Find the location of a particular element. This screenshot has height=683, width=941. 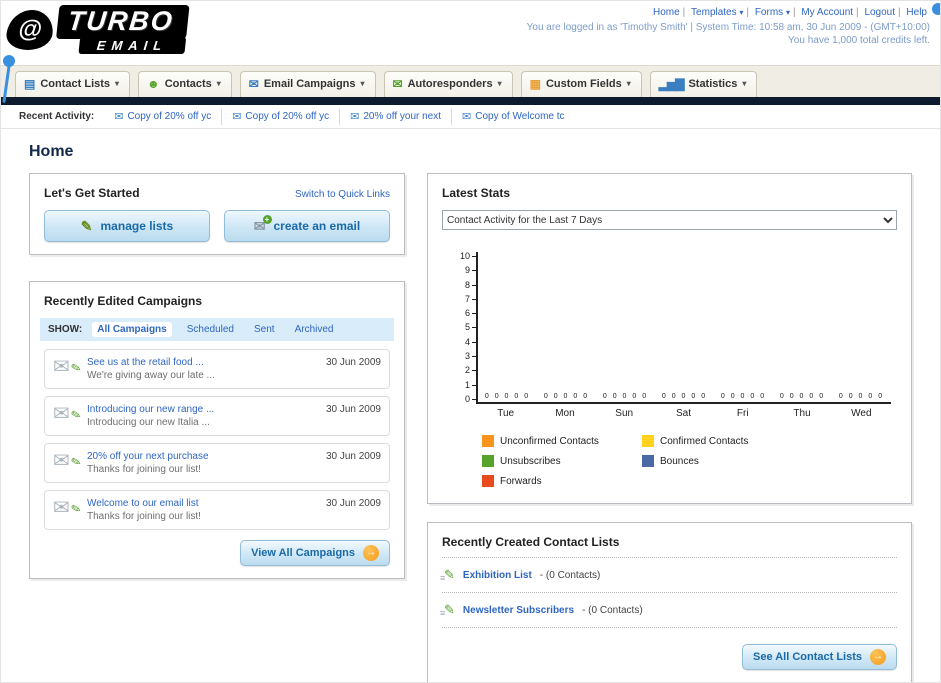

tab-autoresponders: ✉ Autoresponders ▾ is located at coordinates (448, 84).